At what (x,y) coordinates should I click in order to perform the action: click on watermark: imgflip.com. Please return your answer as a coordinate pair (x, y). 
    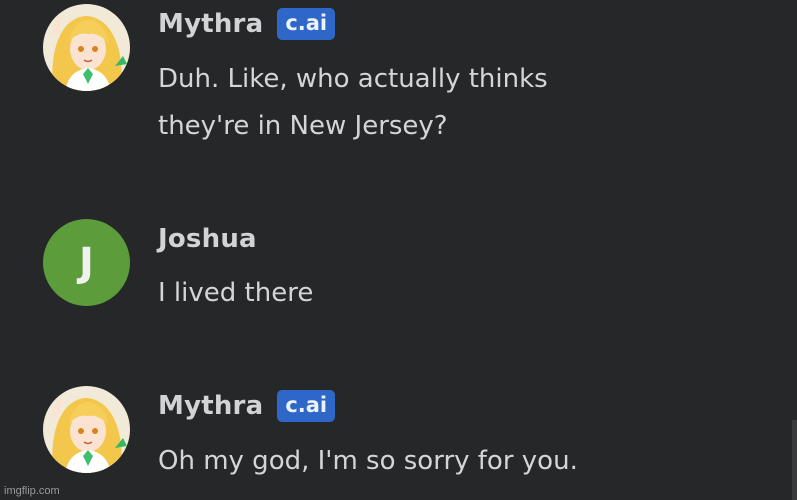
    Looking at the image, I should click on (32, 491).